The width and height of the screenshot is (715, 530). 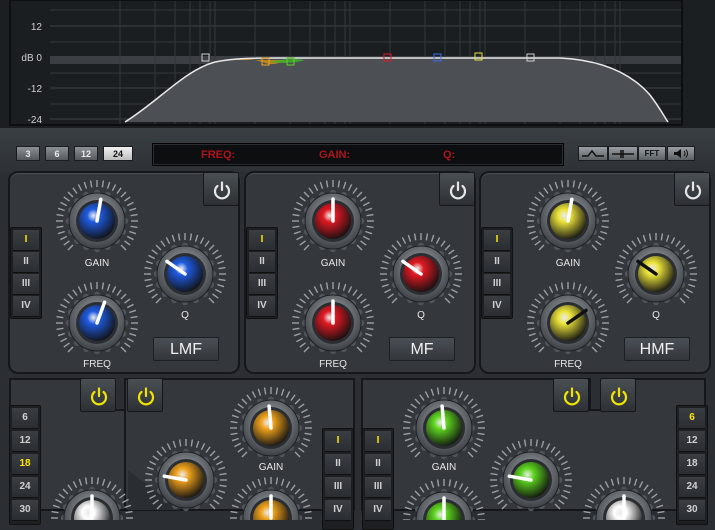 I want to click on high-band-gain-knob, so click(x=444, y=423).